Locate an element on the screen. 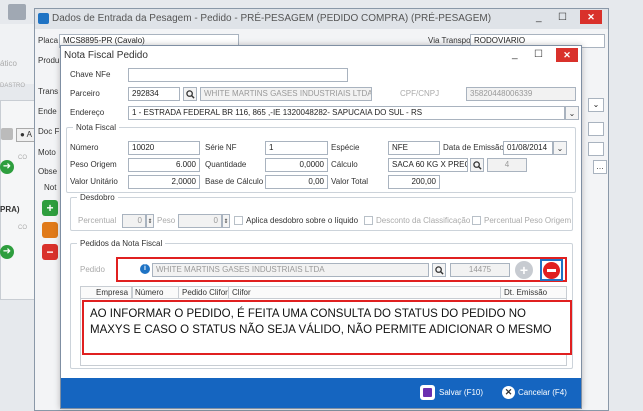 This screenshot has height=411, width=643. data-emissao-label: Data de Emissão is located at coordinates (473, 147).